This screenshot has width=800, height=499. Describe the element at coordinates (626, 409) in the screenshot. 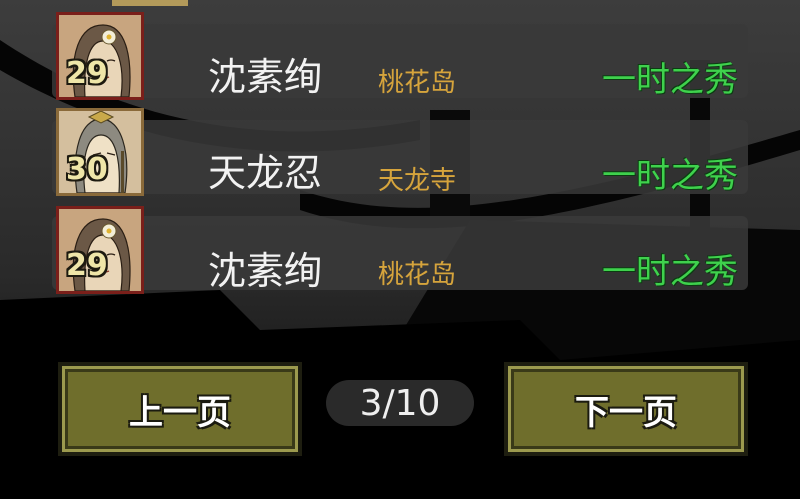

I see `next-page-button: 下一页` at that location.